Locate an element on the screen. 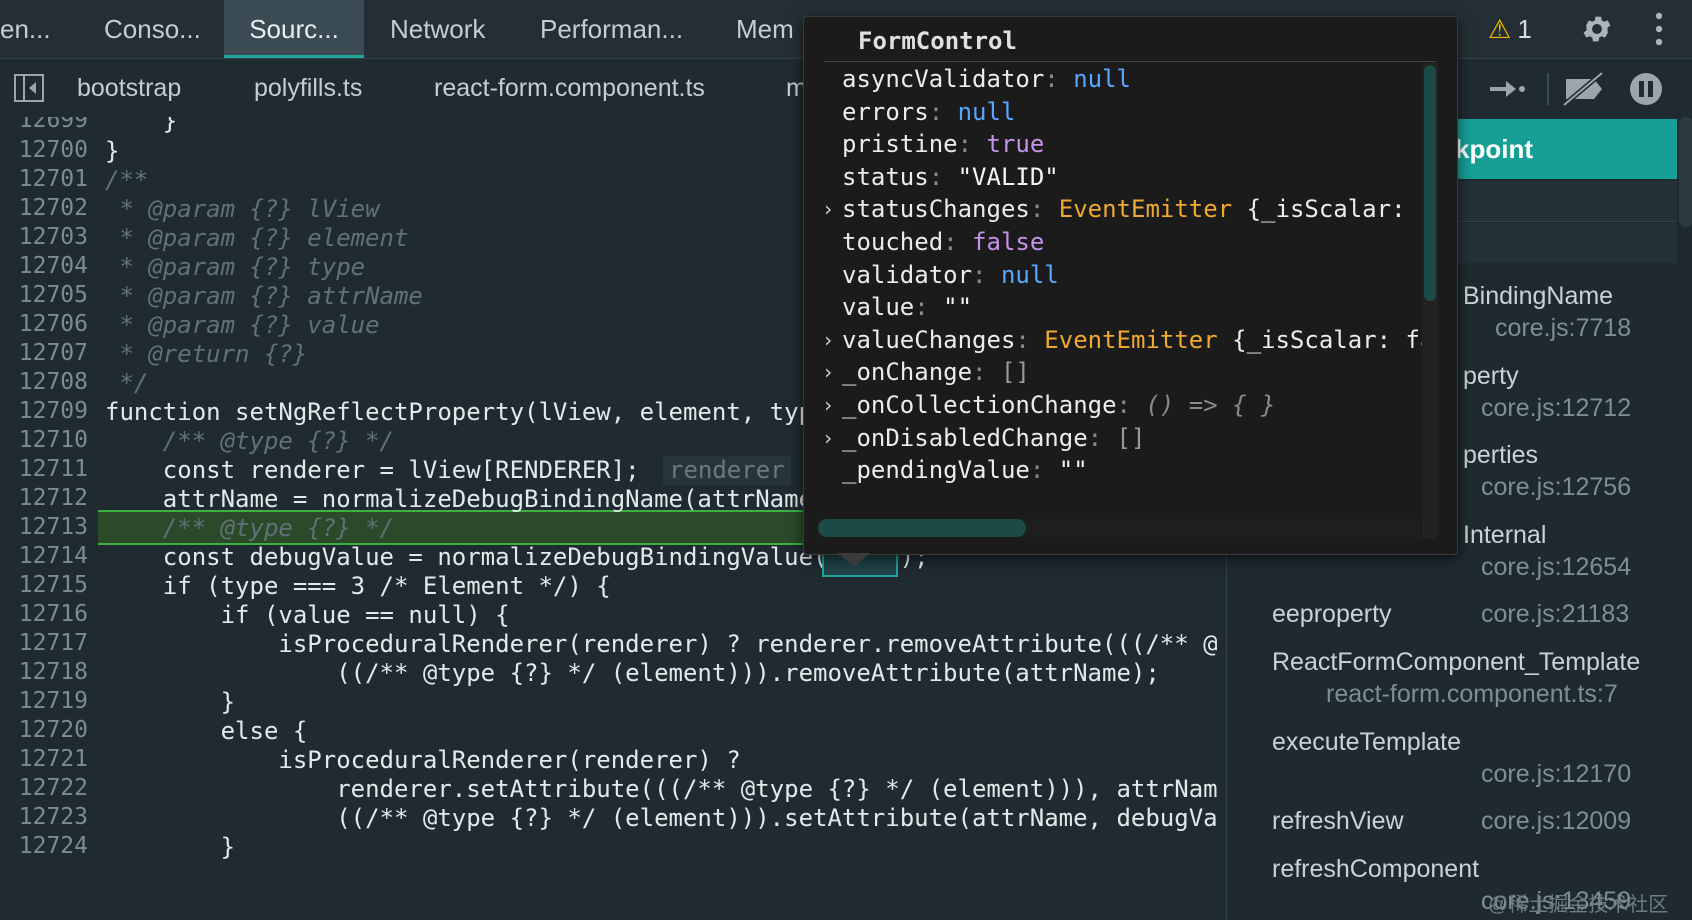 Image resolution: width=1692 pixels, height=920 pixels. settings-gear-icon is located at coordinates (1597, 29).